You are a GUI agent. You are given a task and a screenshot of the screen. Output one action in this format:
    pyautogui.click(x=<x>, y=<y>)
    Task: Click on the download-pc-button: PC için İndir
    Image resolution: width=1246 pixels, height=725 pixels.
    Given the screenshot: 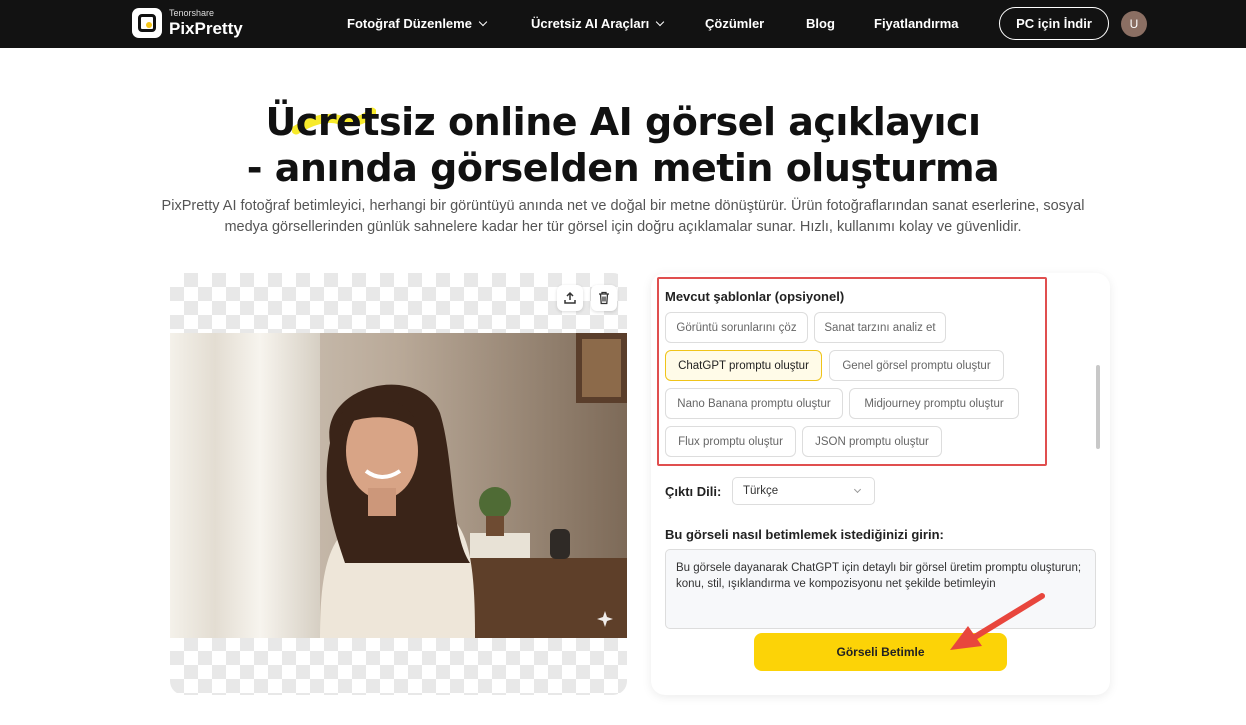 What is the action you would take?
    pyautogui.click(x=1054, y=23)
    